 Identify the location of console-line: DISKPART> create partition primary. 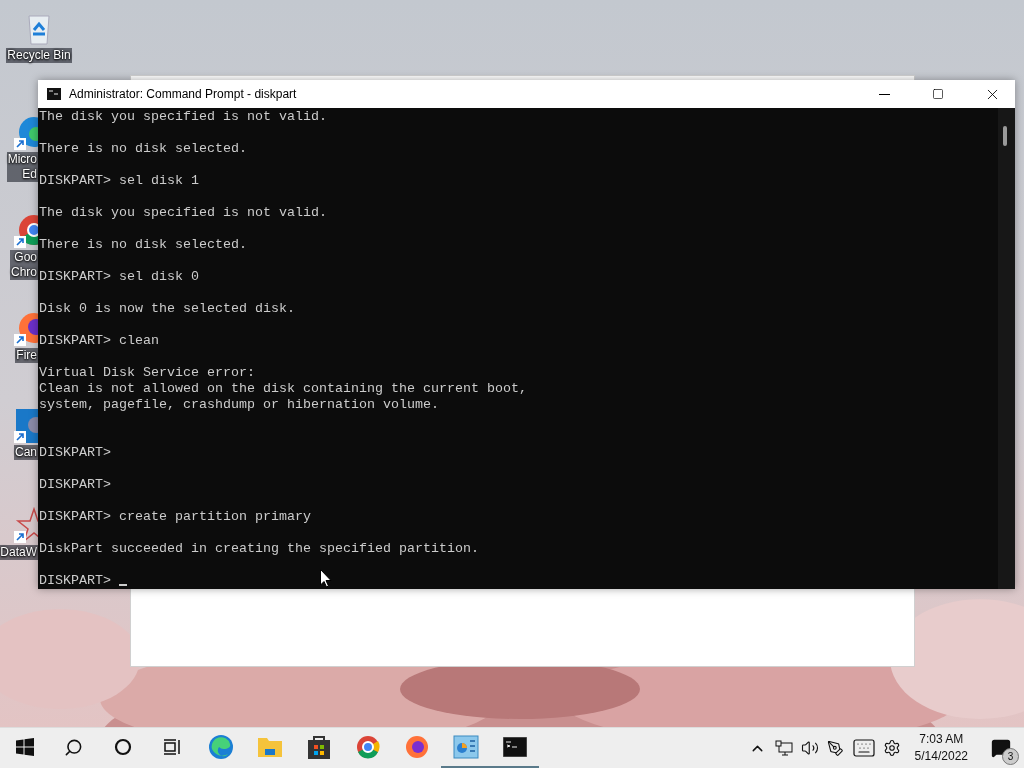
(175, 516).